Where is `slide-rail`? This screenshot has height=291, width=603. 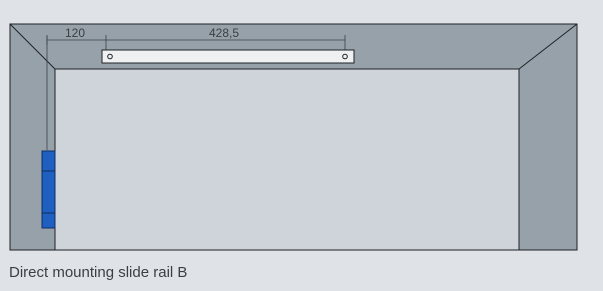 slide-rail is located at coordinates (228, 56).